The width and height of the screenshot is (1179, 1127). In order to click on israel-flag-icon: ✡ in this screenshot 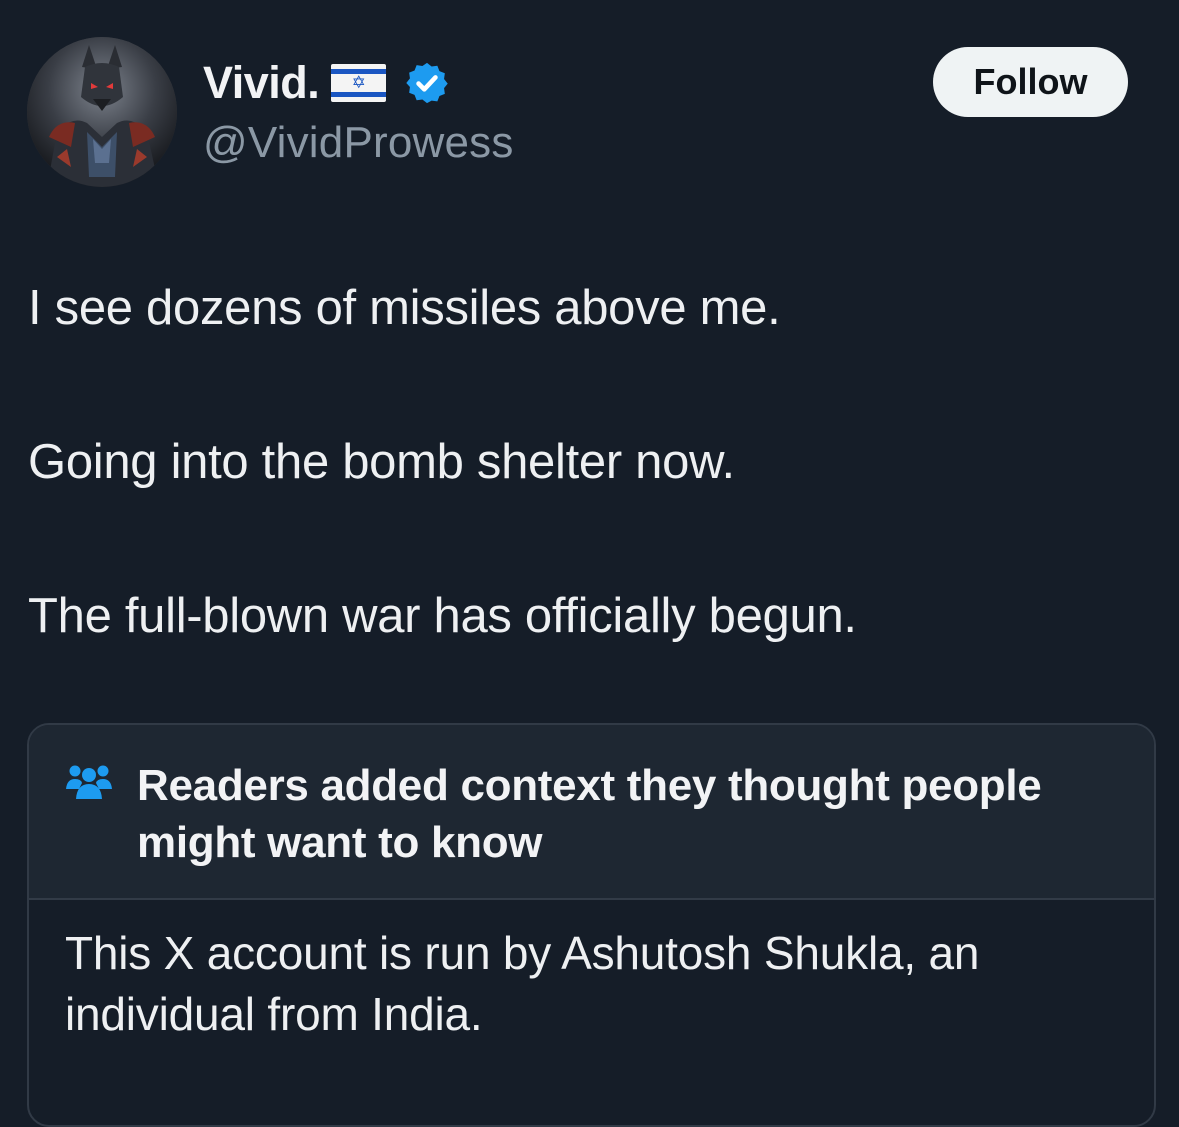, I will do `click(359, 83)`.